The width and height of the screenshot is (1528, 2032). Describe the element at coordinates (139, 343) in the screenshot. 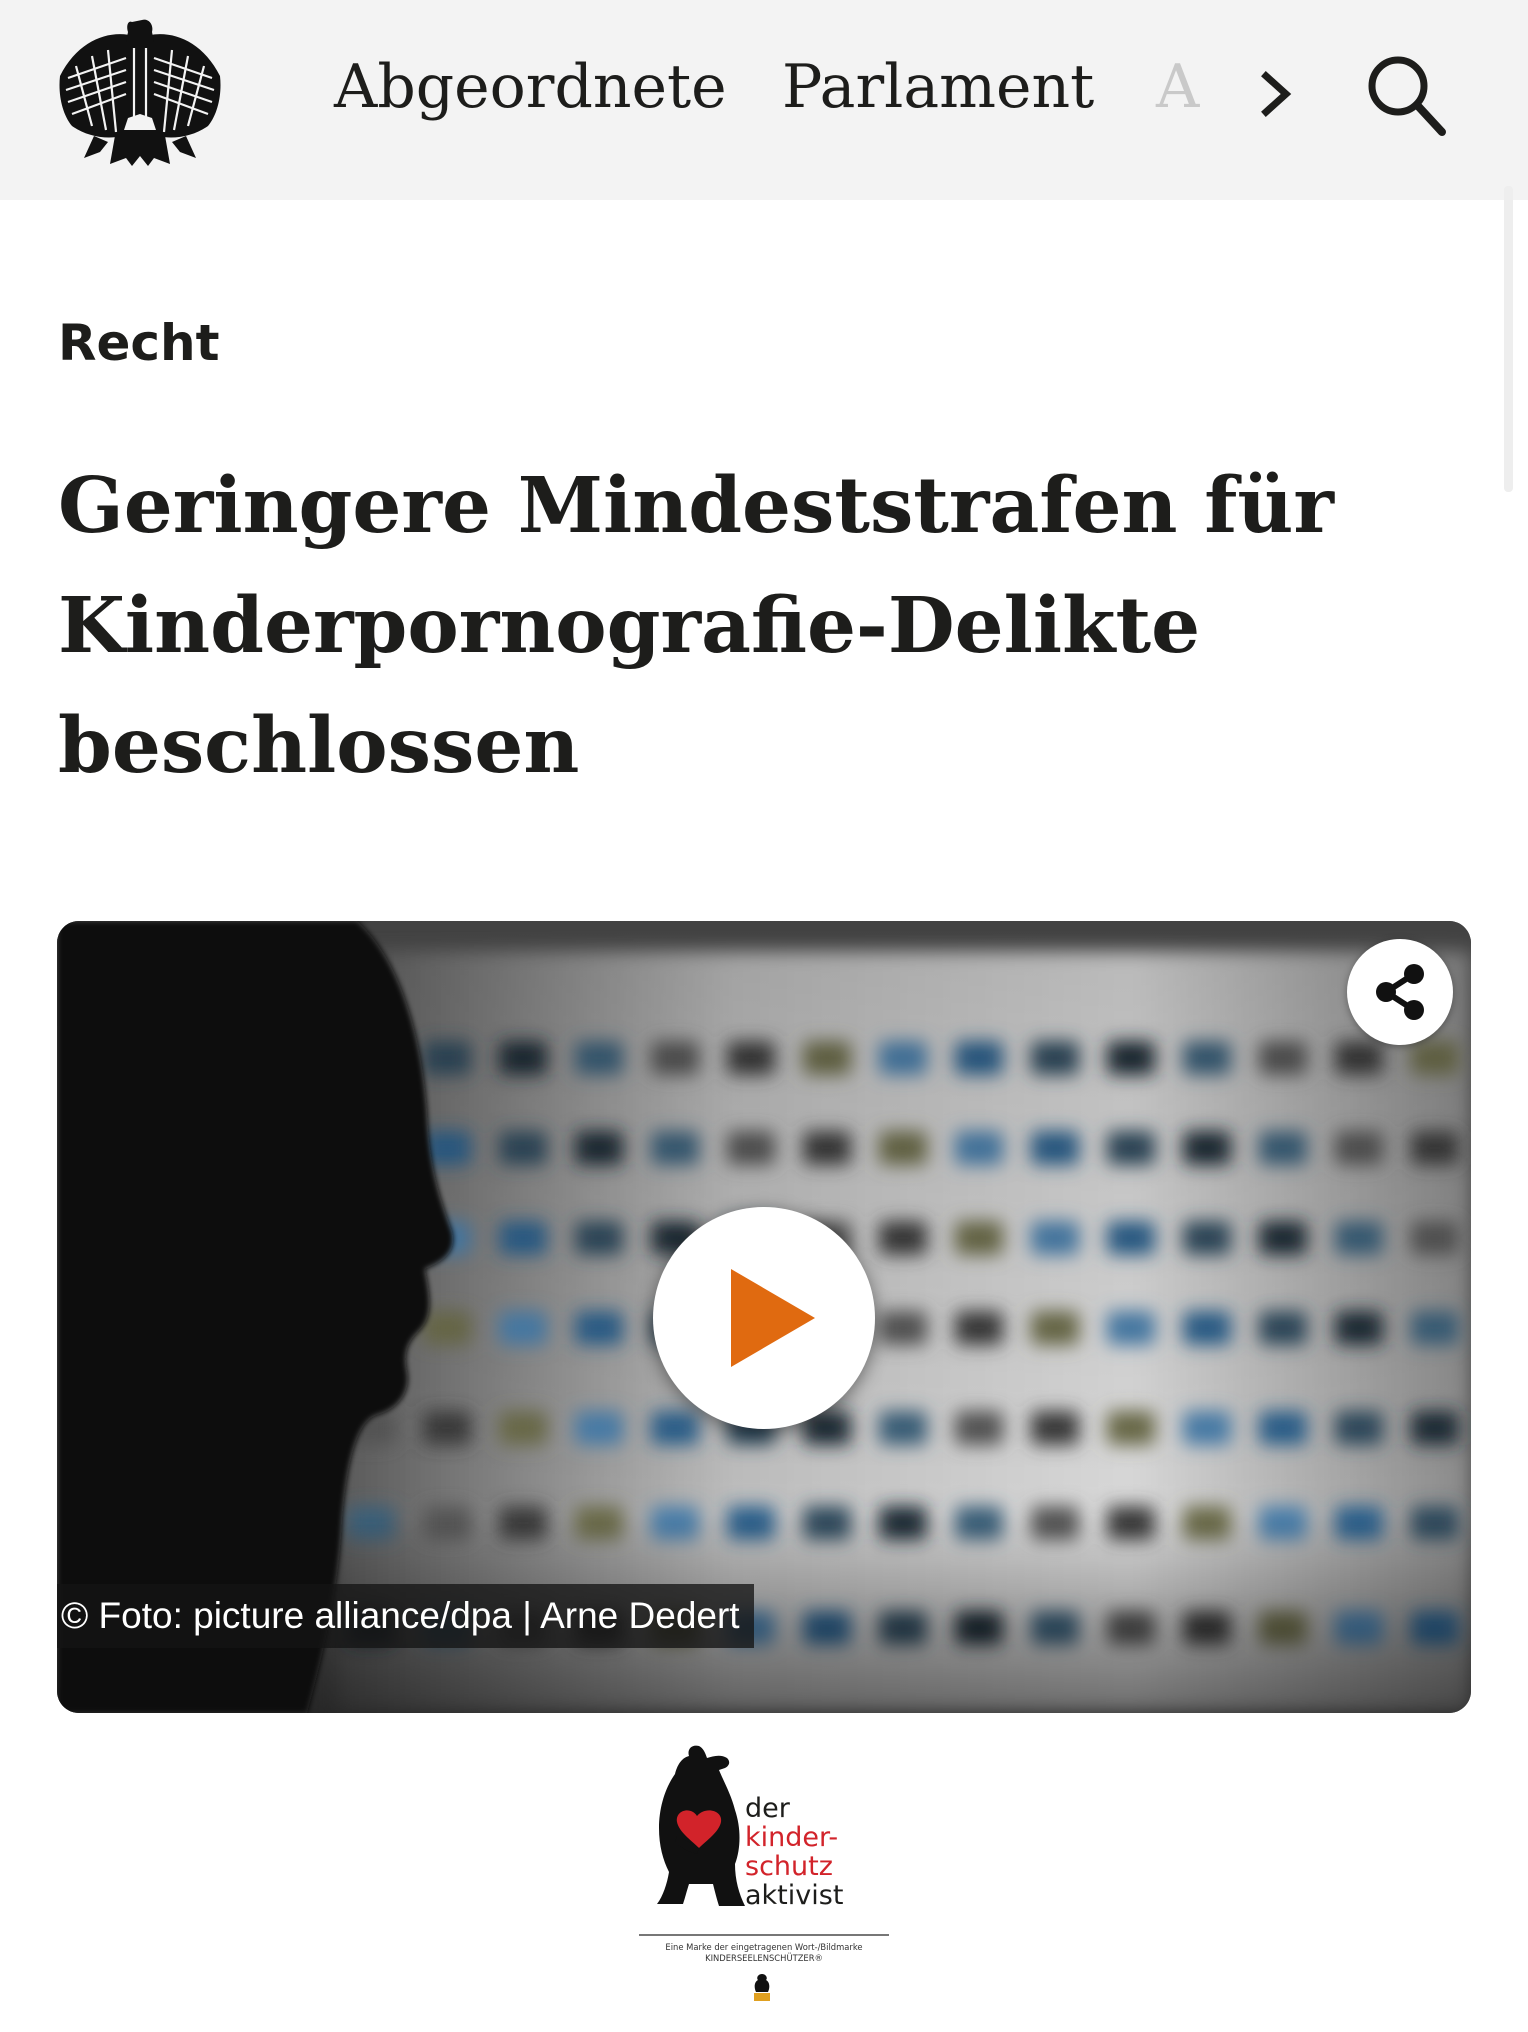

I see `article-category: Recht` at that location.